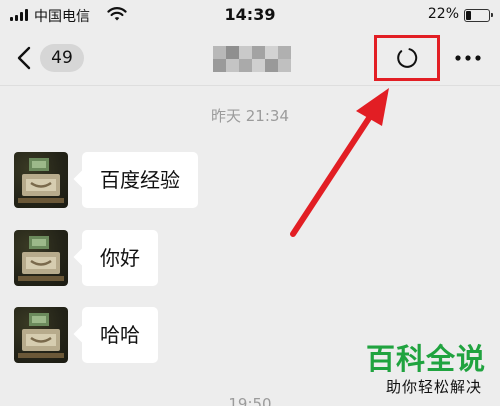 The height and width of the screenshot is (406, 500). What do you see at coordinates (250, 116) in the screenshot?
I see `message-timestamp: 昨天 21:34` at bounding box center [250, 116].